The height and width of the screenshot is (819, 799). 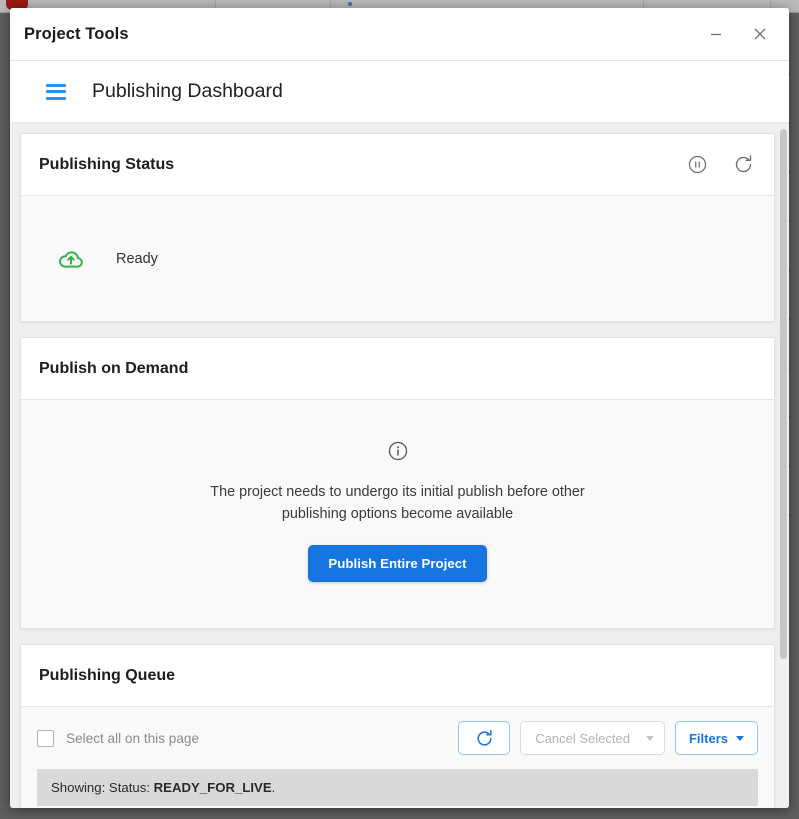 What do you see at coordinates (212, 787) in the screenshot?
I see `showing-status-value: READY_FOR_LIVE` at bounding box center [212, 787].